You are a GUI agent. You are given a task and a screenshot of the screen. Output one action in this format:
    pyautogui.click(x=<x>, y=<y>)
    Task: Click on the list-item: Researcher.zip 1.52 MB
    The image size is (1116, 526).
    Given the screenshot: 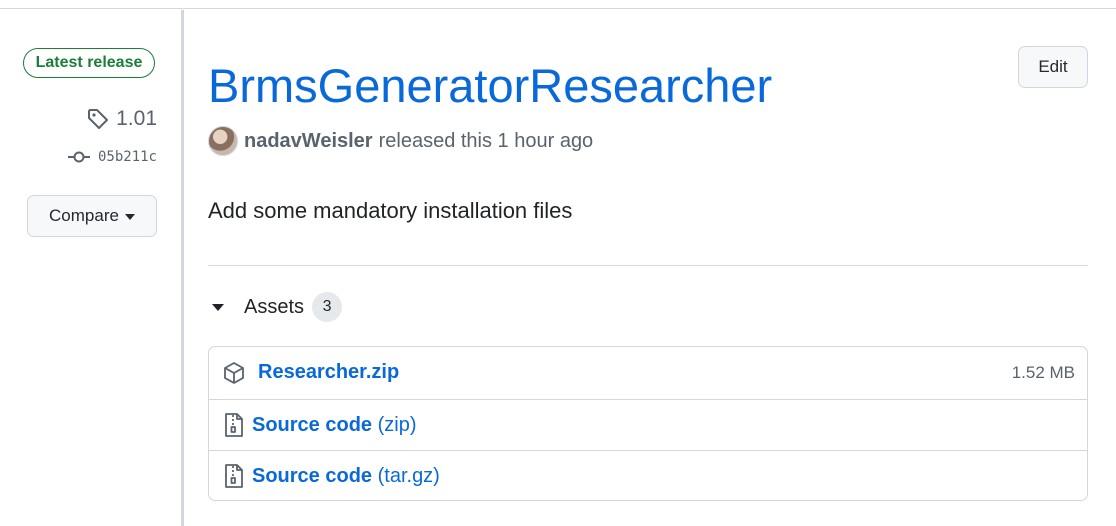 What is the action you would take?
    pyautogui.click(x=648, y=372)
    